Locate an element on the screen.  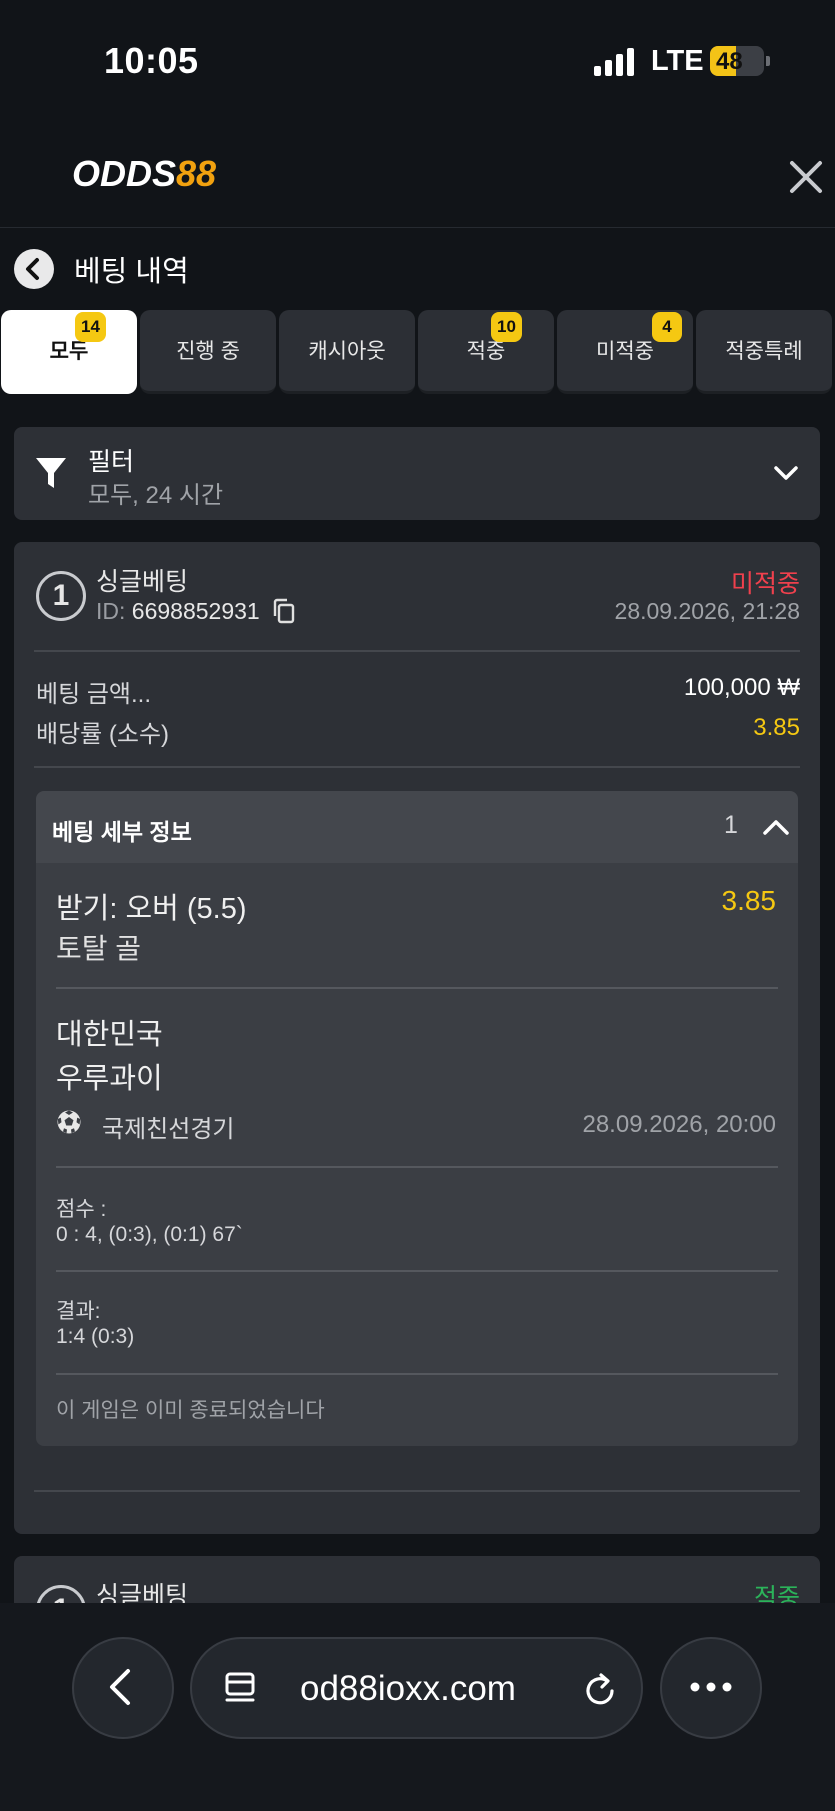
odds-label: 배당률 (소수) is located at coordinates (103, 734).